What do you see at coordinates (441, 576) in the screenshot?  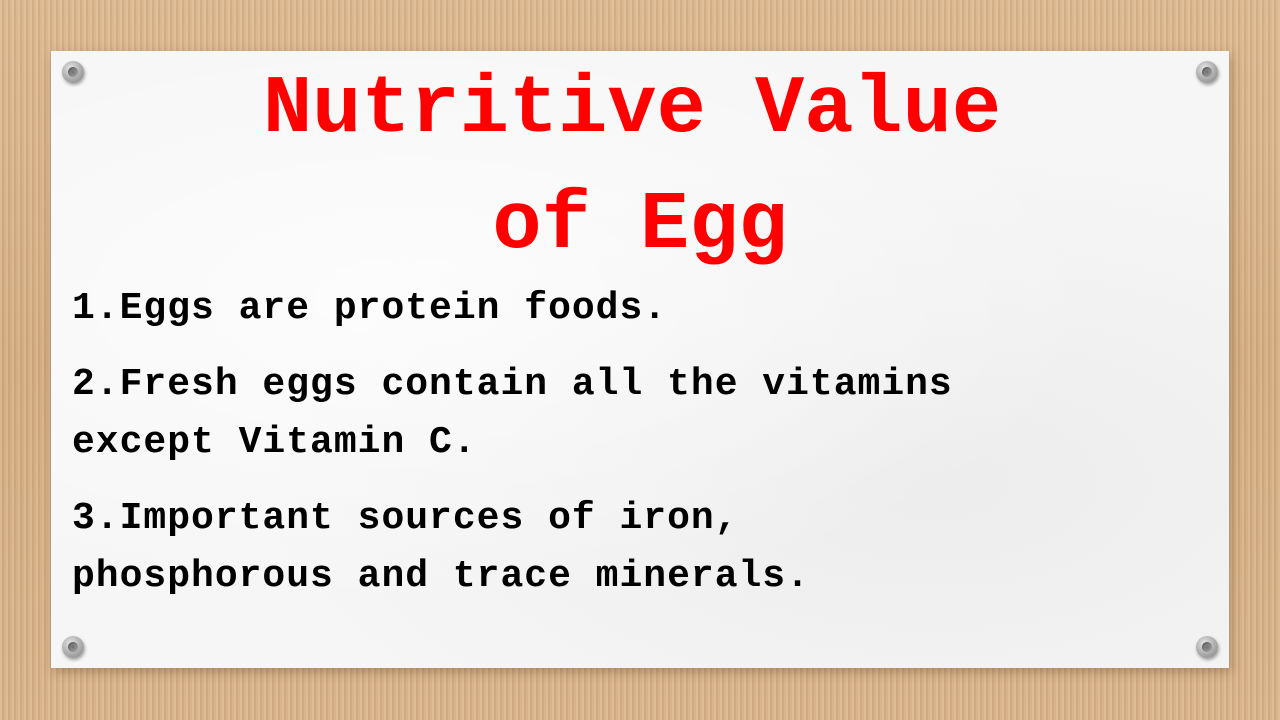 I see `list-item-line: phosphorous and trace minerals.` at bounding box center [441, 576].